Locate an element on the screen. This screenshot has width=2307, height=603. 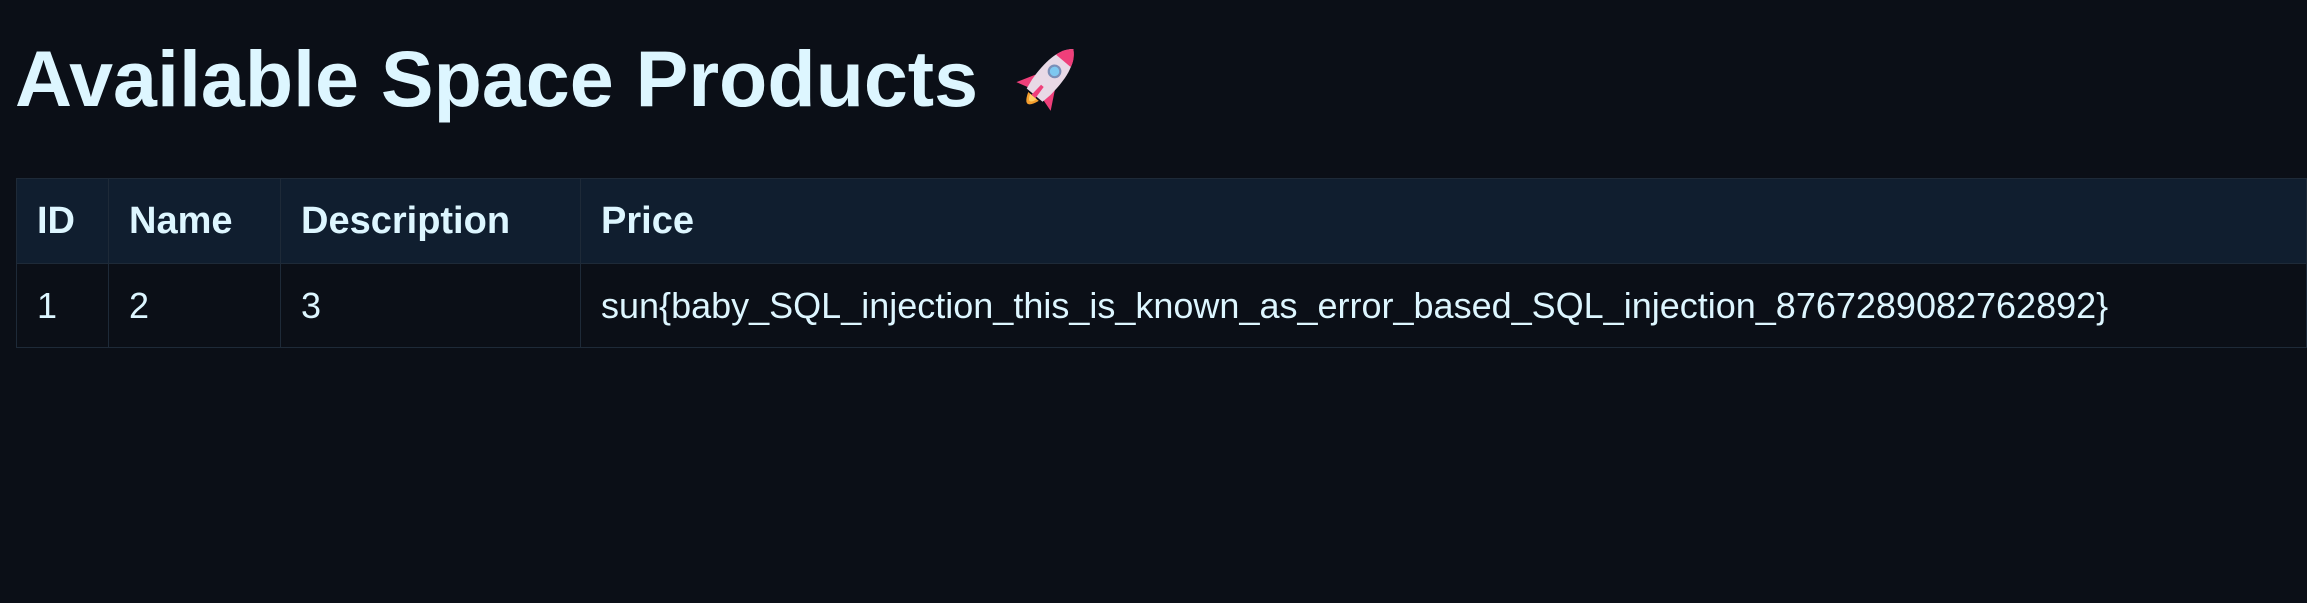
cell-id: 1 is located at coordinates (62, 305).